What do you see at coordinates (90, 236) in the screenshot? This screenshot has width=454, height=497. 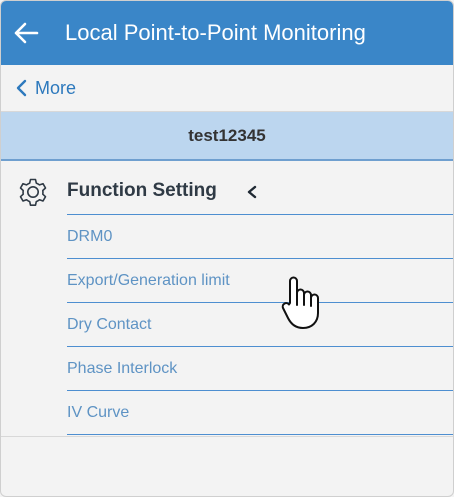 I see `menu-item-label: DRM0` at bounding box center [90, 236].